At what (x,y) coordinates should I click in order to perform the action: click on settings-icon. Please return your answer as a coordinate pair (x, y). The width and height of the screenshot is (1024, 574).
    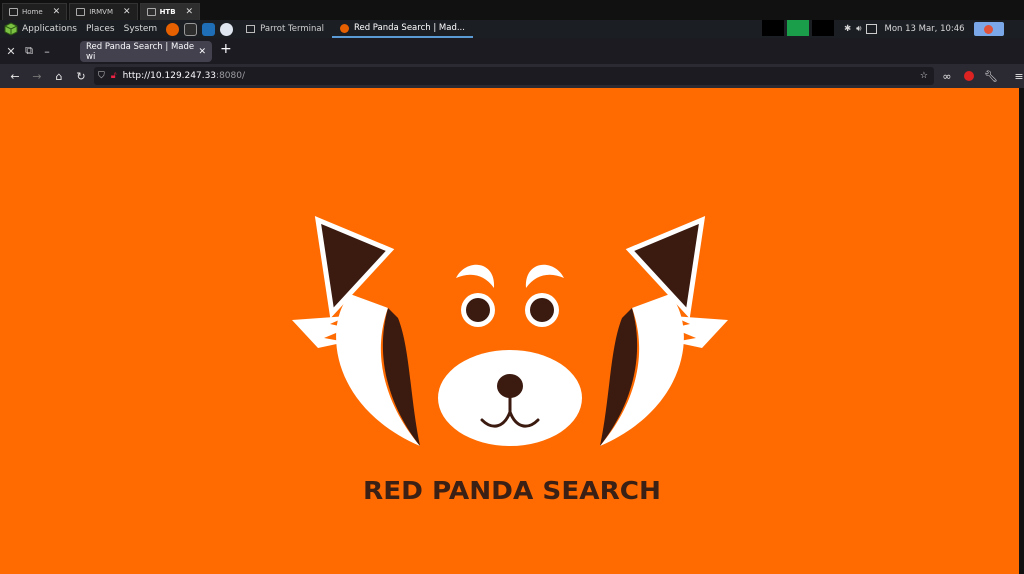
    Looking at the image, I should click on (227, 29).